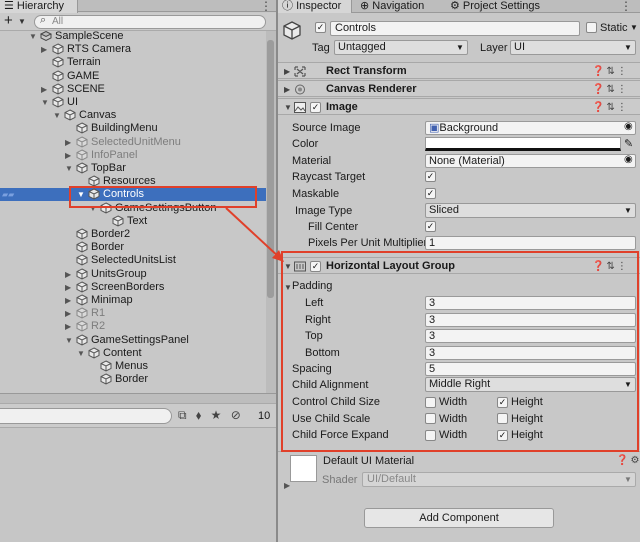  What do you see at coordinates (150, 22) in the screenshot?
I see `hierarchy-search-input` at bounding box center [150, 22].